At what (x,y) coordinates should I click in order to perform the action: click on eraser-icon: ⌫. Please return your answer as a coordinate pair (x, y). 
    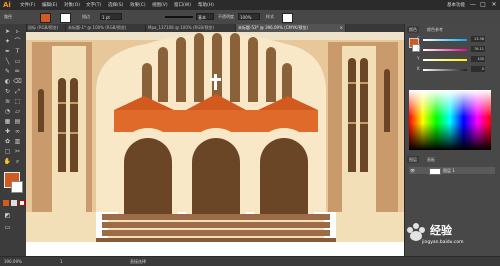
    Looking at the image, I should click on (17, 82).